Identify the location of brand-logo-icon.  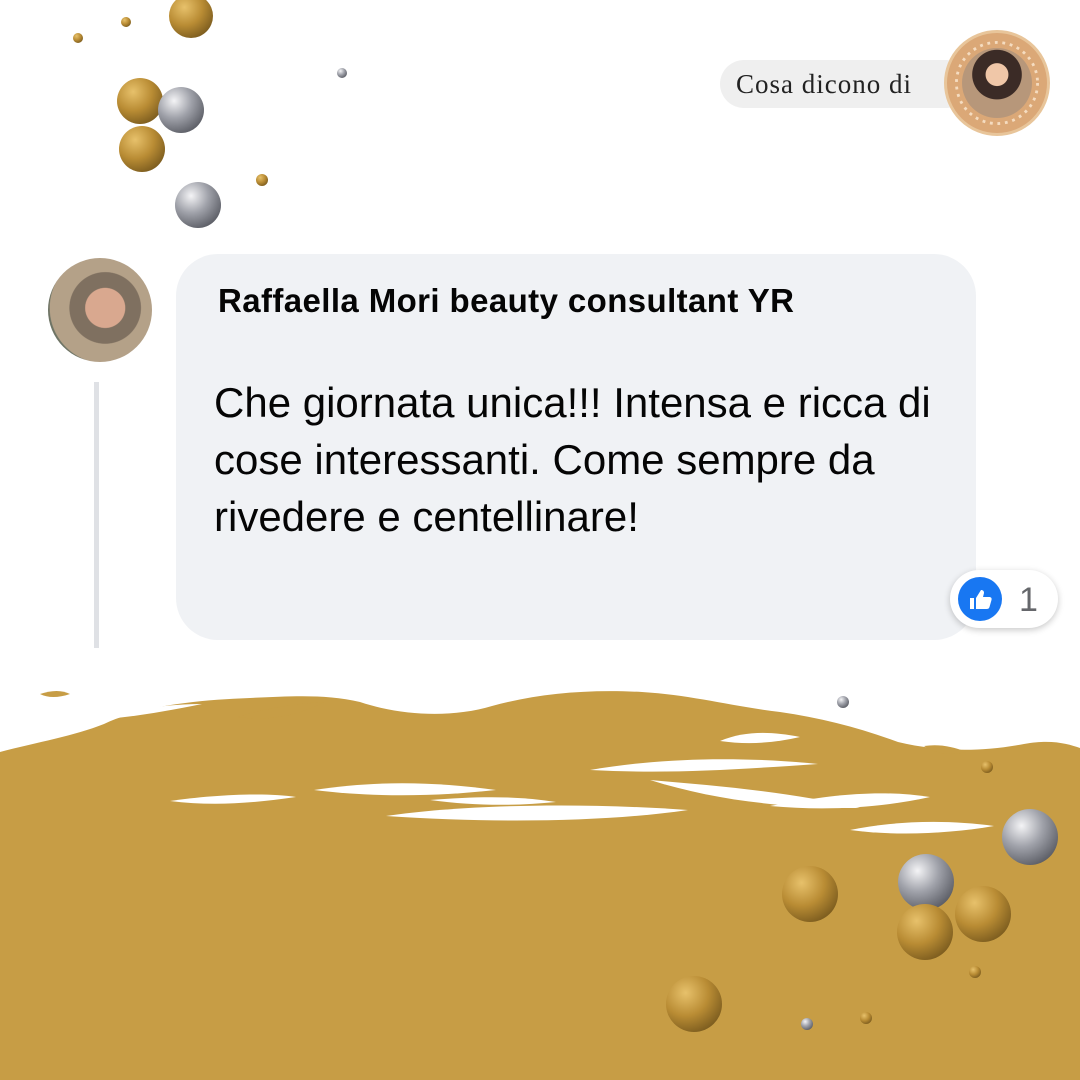
(997, 83).